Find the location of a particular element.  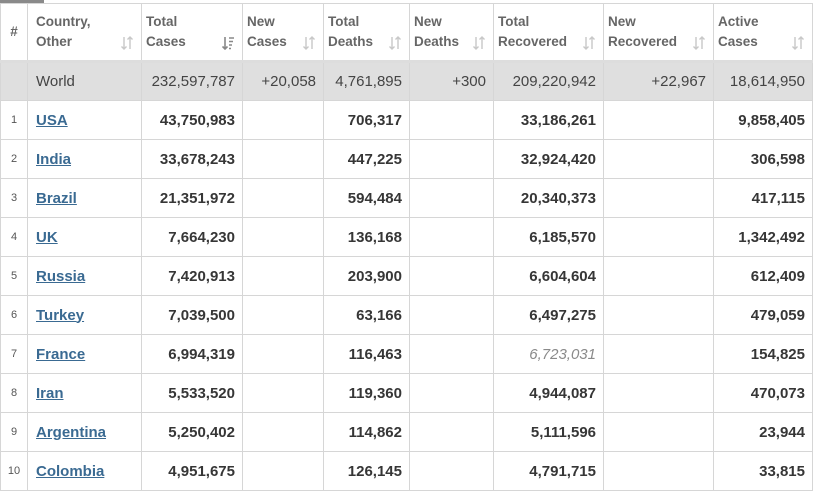

world-new-deaths: +300 is located at coordinates (451, 81).